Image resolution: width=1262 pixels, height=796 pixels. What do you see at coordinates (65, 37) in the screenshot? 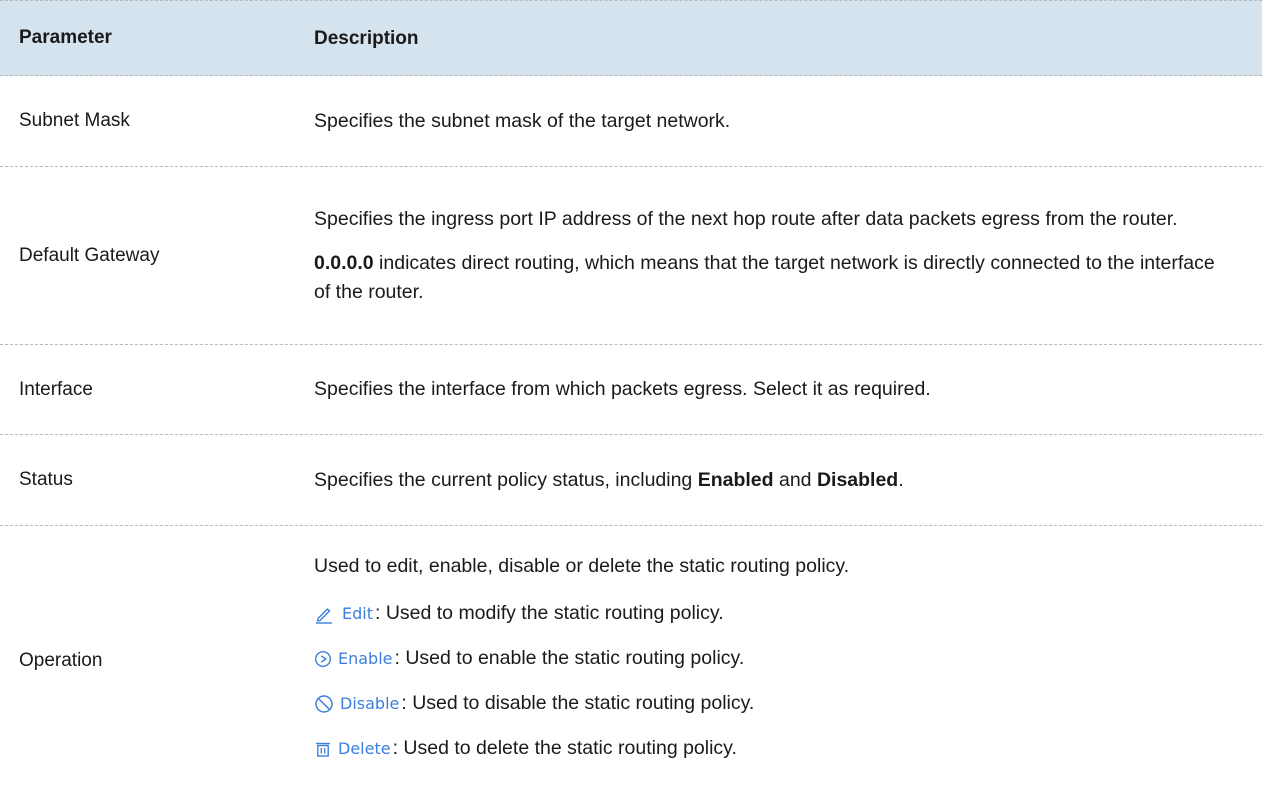
I see `header-parameter: Parameter` at bounding box center [65, 37].